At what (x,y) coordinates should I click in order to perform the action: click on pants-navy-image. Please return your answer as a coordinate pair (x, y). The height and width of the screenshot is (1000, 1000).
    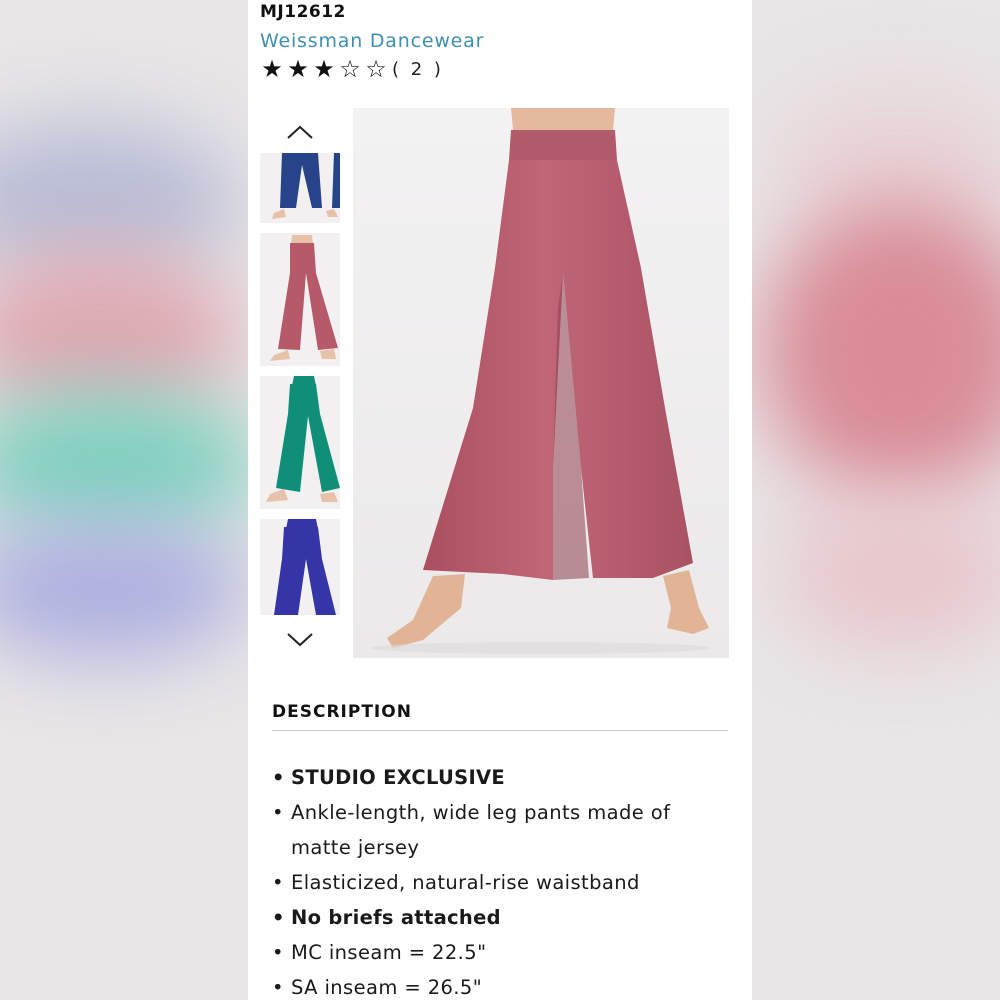
    Looking at the image, I should click on (300, 188).